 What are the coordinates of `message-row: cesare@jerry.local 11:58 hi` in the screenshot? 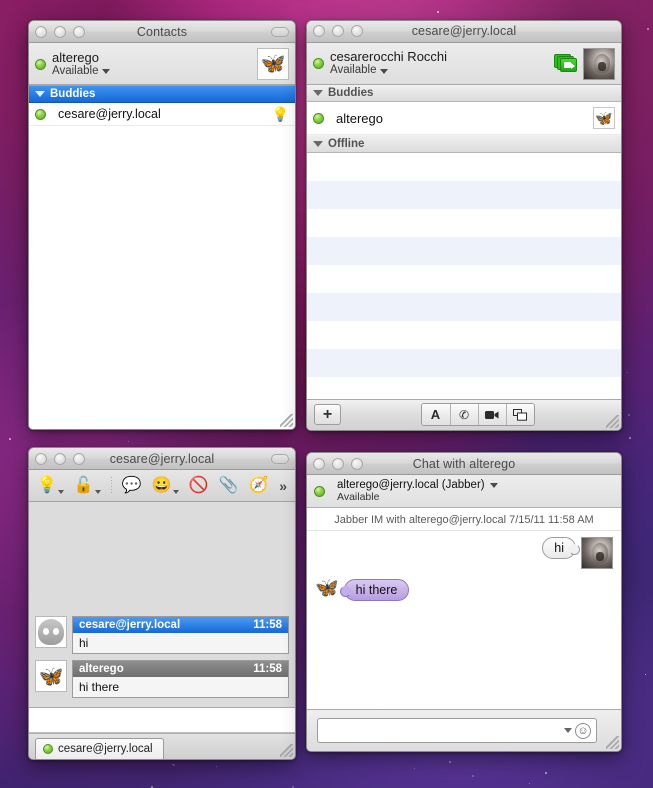 It's located at (162, 635).